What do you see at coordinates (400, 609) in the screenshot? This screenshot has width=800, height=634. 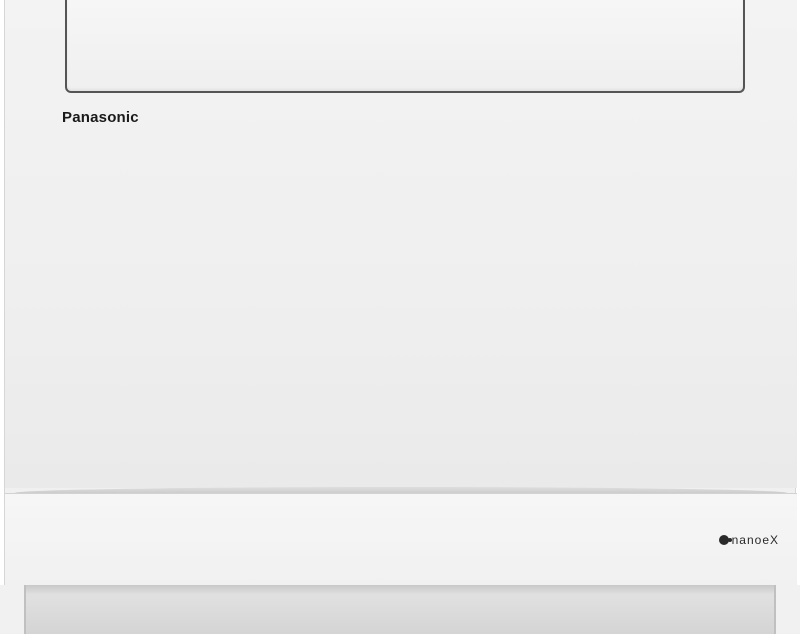 I see `bottom-air-outlet` at bounding box center [400, 609].